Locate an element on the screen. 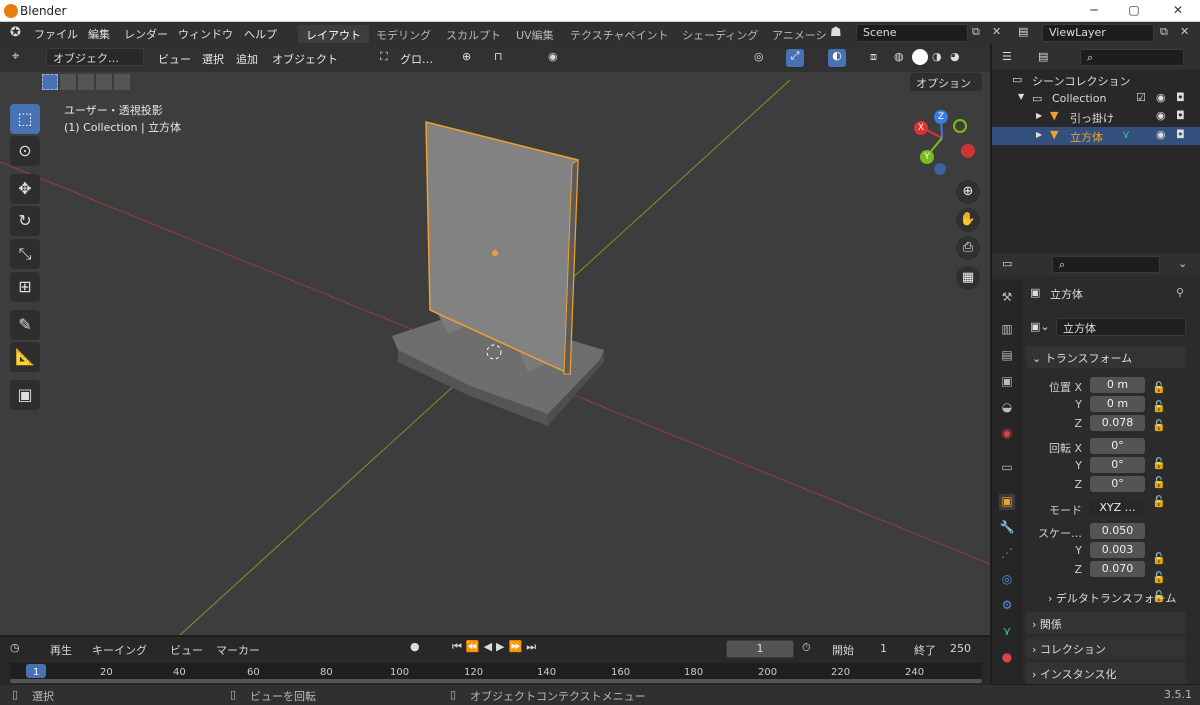 Image resolution: width=1200 pixels, height=705 pixels. modifier-tab-icon: 🔧 is located at coordinates (1007, 528).